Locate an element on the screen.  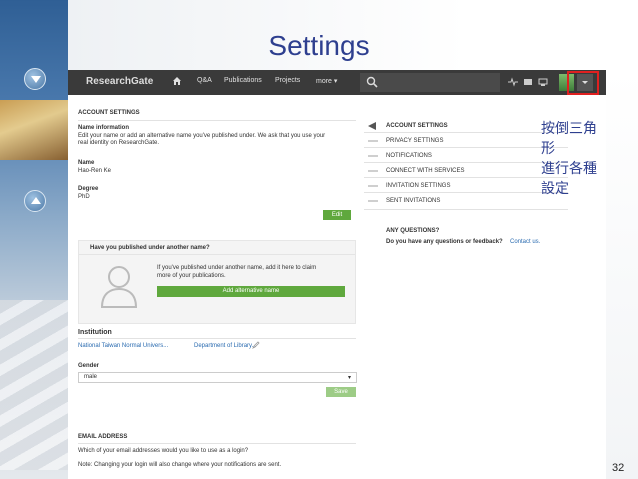
person-placeholder-icon is located at coordinates (119, 287).